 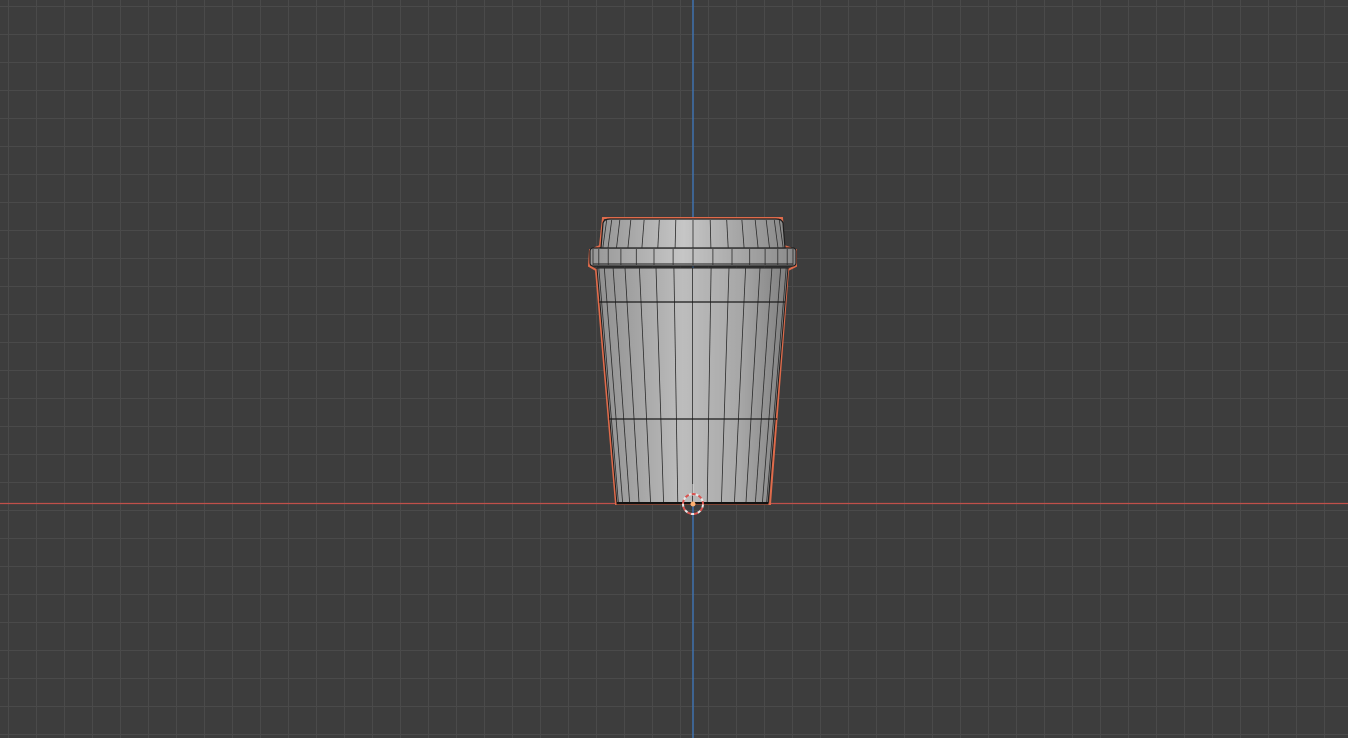 What do you see at coordinates (692, 361) in the screenshot?
I see `coffee-cup-mesh` at bounding box center [692, 361].